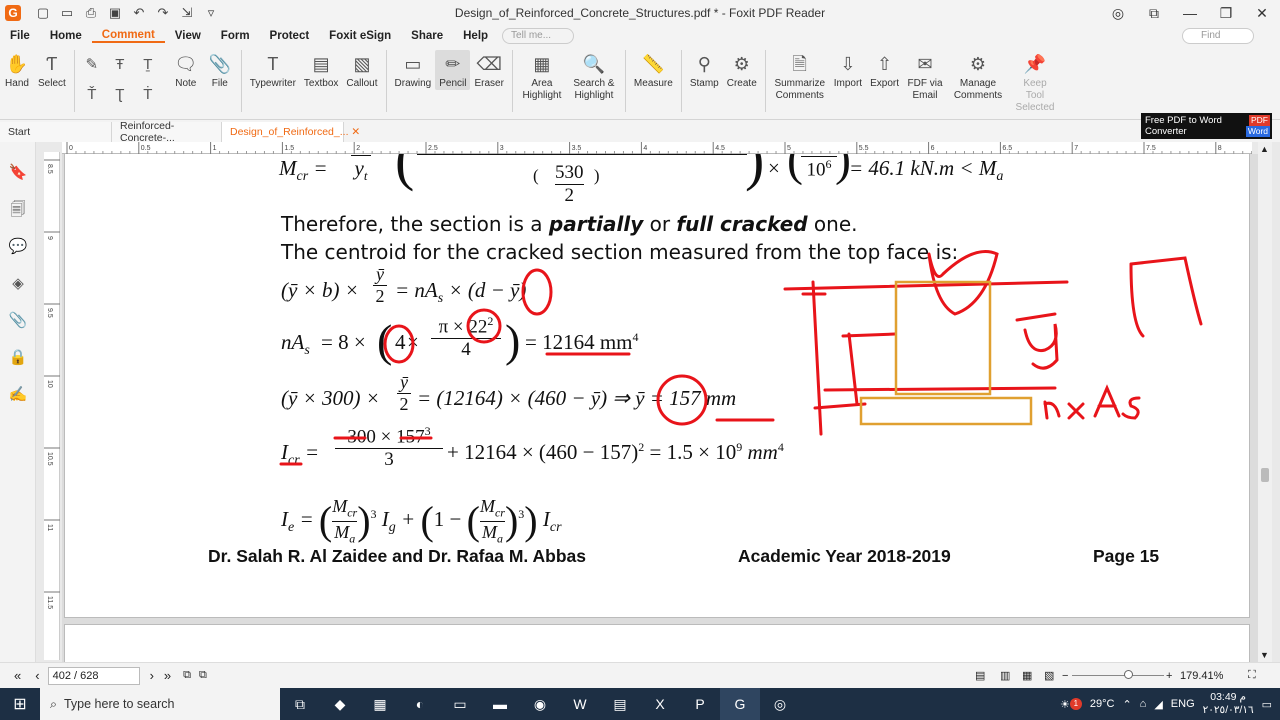  Describe the element at coordinates (56, 132) in the screenshot. I see `tab-start: Start` at that location.